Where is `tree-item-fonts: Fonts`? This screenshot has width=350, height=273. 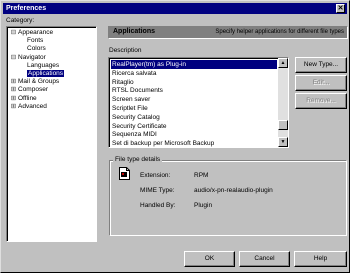 tree-item-fonts: Fonts is located at coordinates (30, 41).